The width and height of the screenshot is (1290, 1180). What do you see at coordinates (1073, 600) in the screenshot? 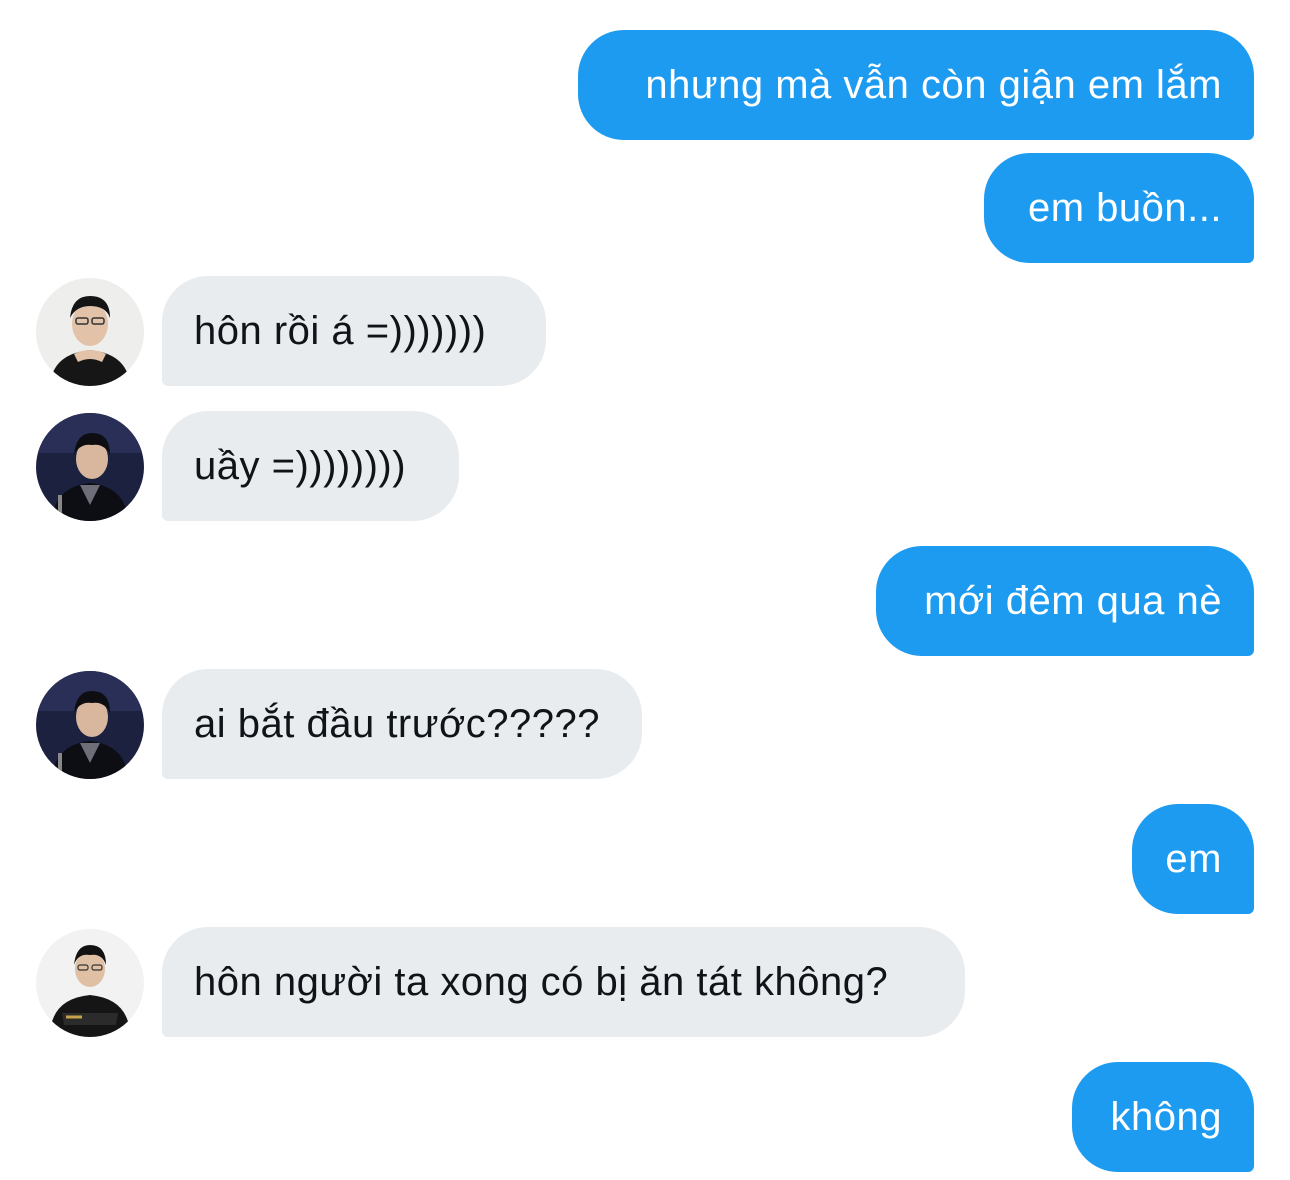
I see `message-text: mới đêm qua nè` at bounding box center [1073, 600].